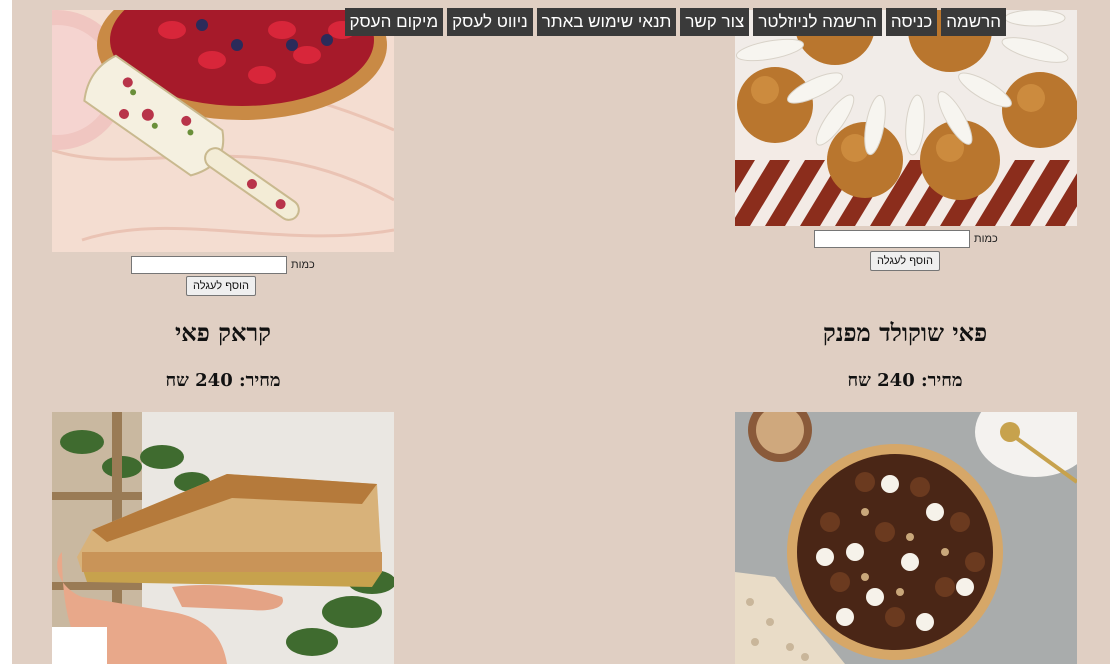 This screenshot has width=1110, height=664. What do you see at coordinates (394, 22) in the screenshot?
I see `nav-business-location: מיקום העסק` at bounding box center [394, 22].